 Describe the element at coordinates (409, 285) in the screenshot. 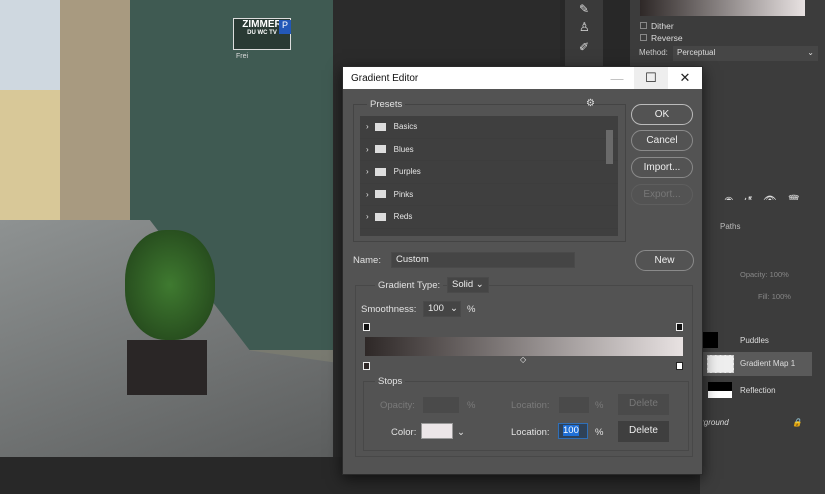

I see `gradient-type-label: Gradient Type:` at that location.